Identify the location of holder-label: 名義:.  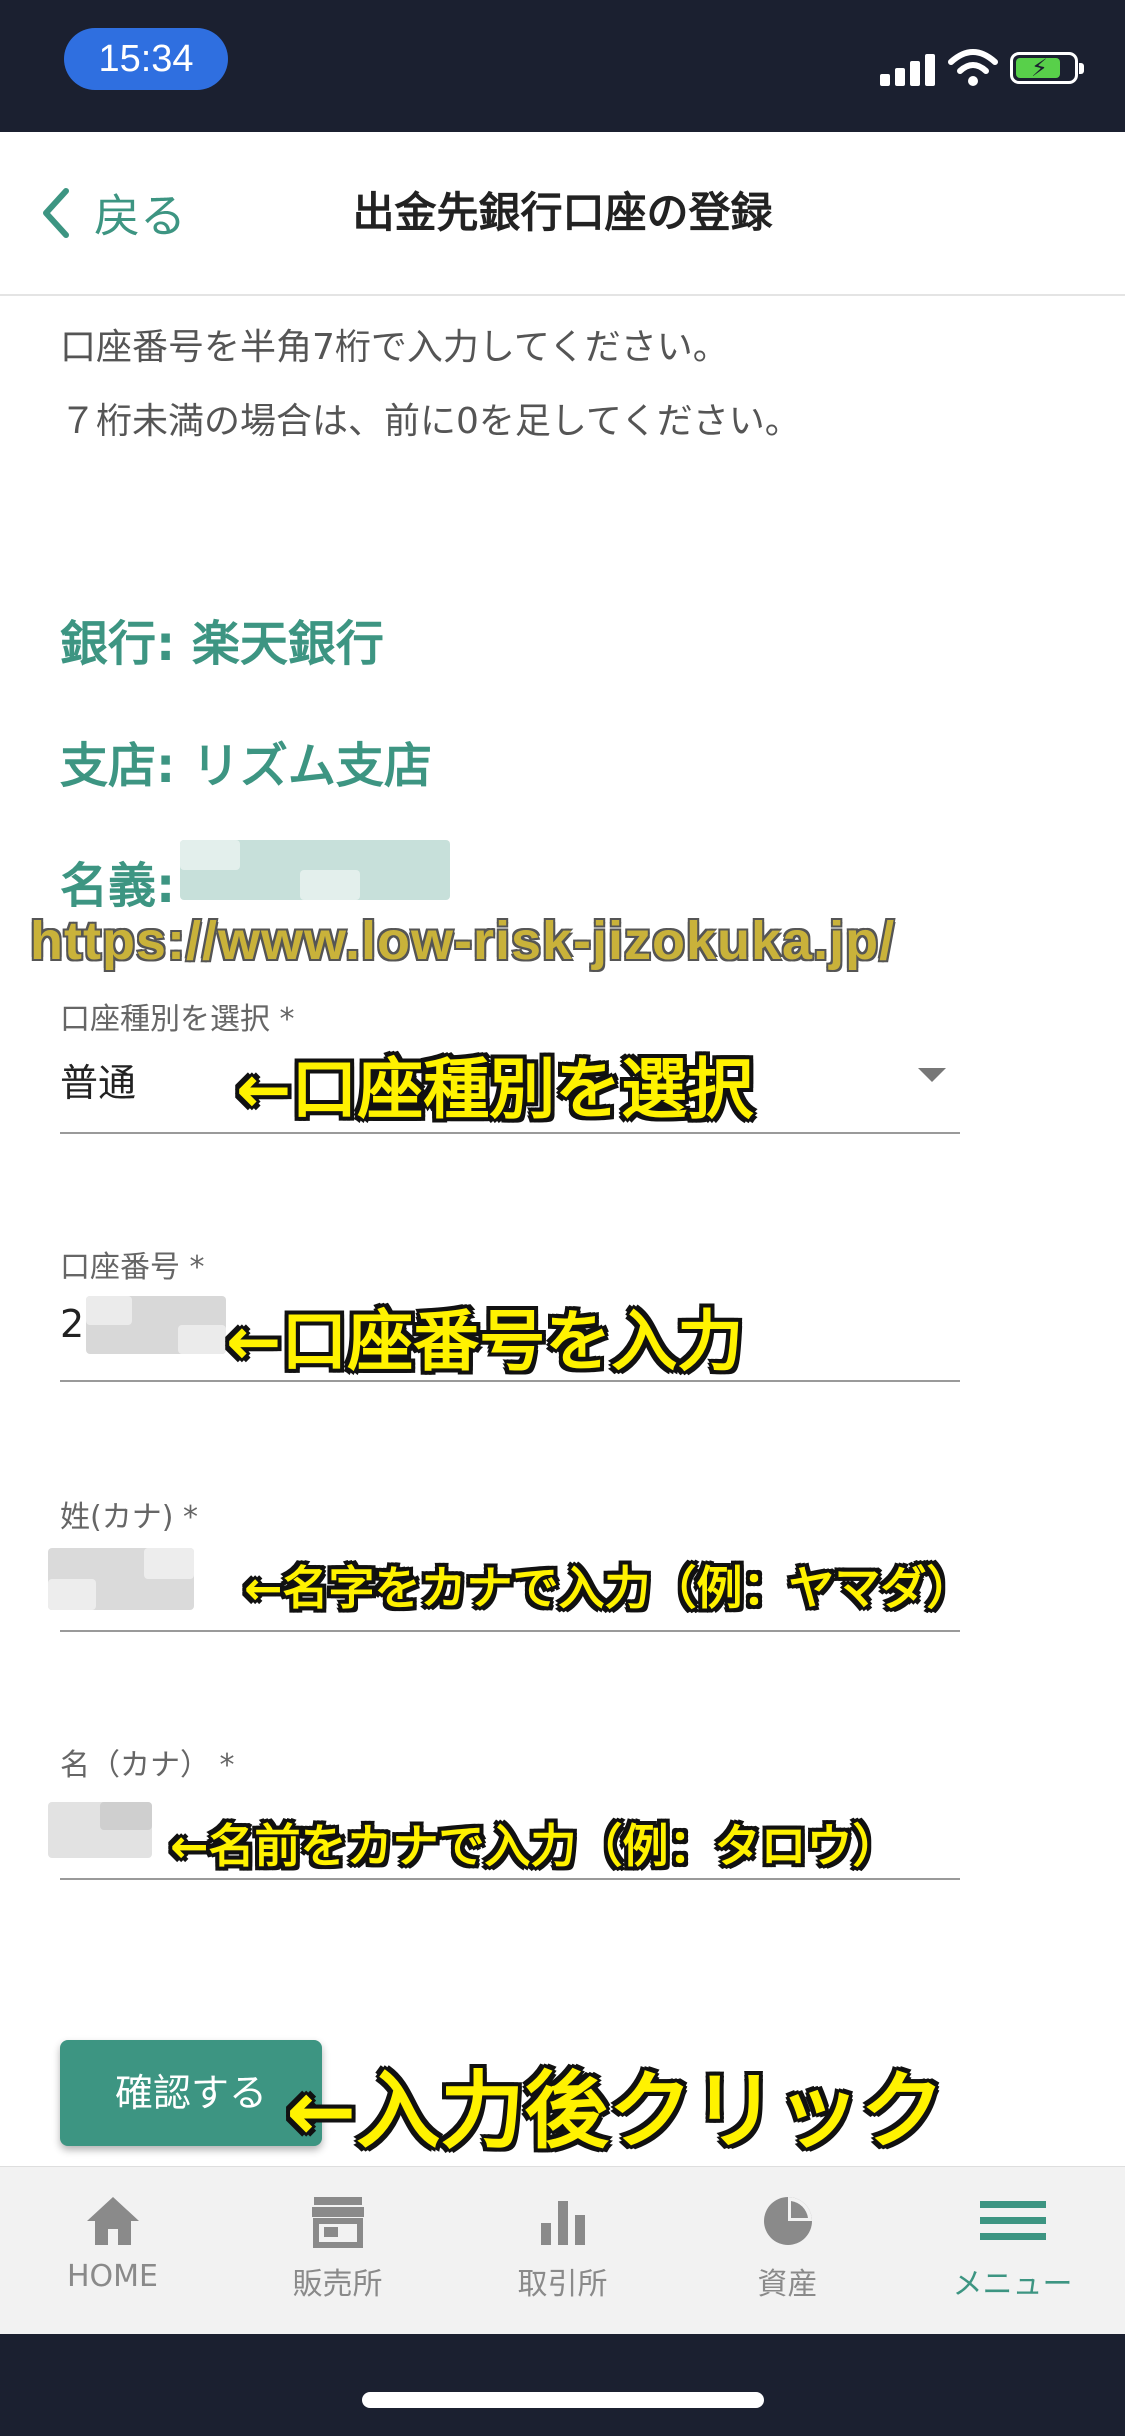
(118, 886).